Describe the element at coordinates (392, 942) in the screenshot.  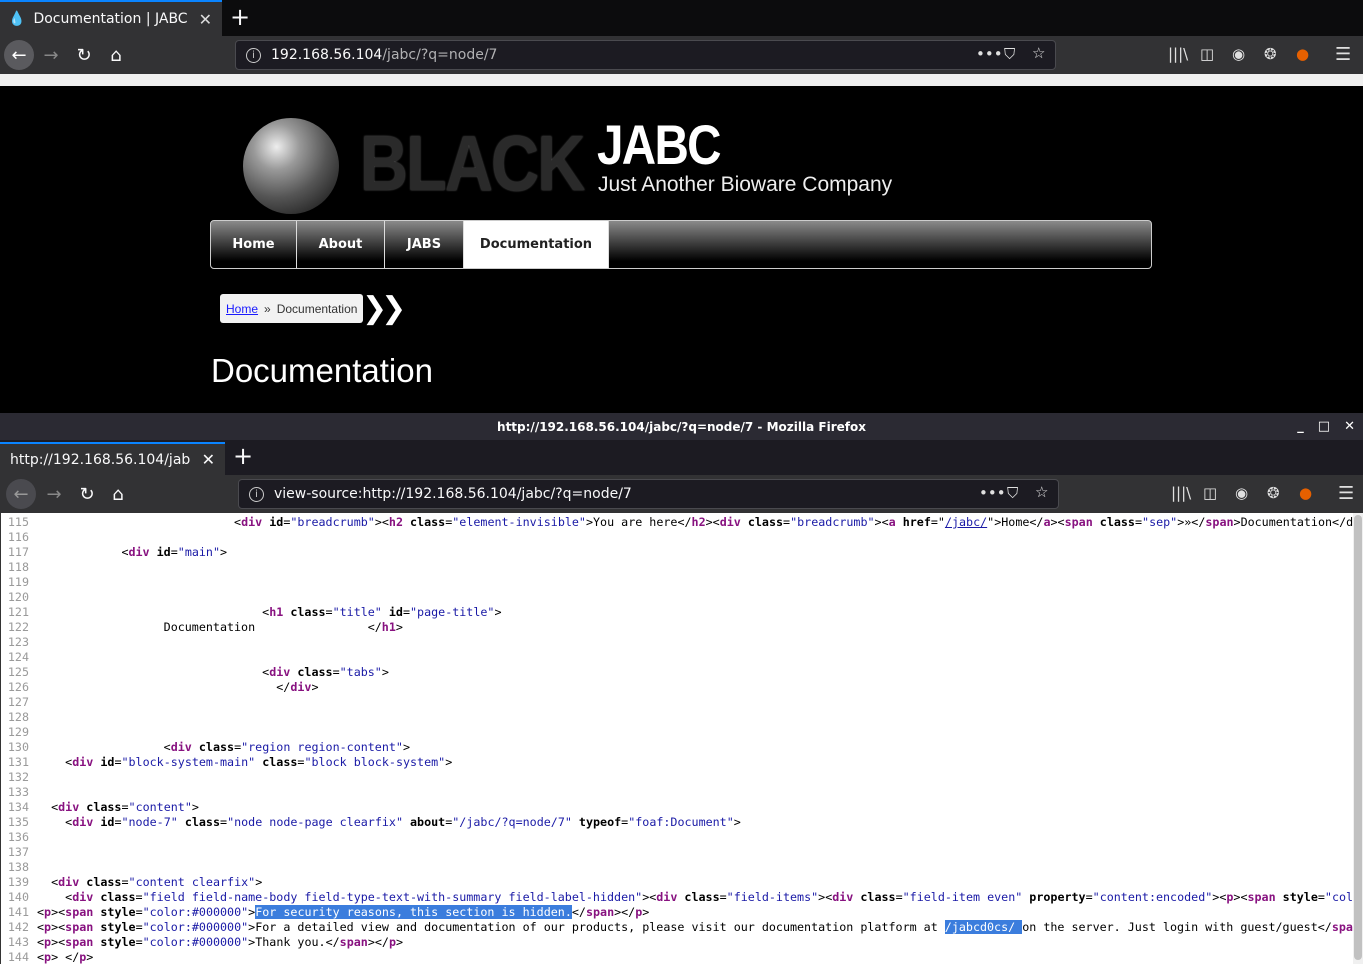
I see `source-tag-name: p` at that location.